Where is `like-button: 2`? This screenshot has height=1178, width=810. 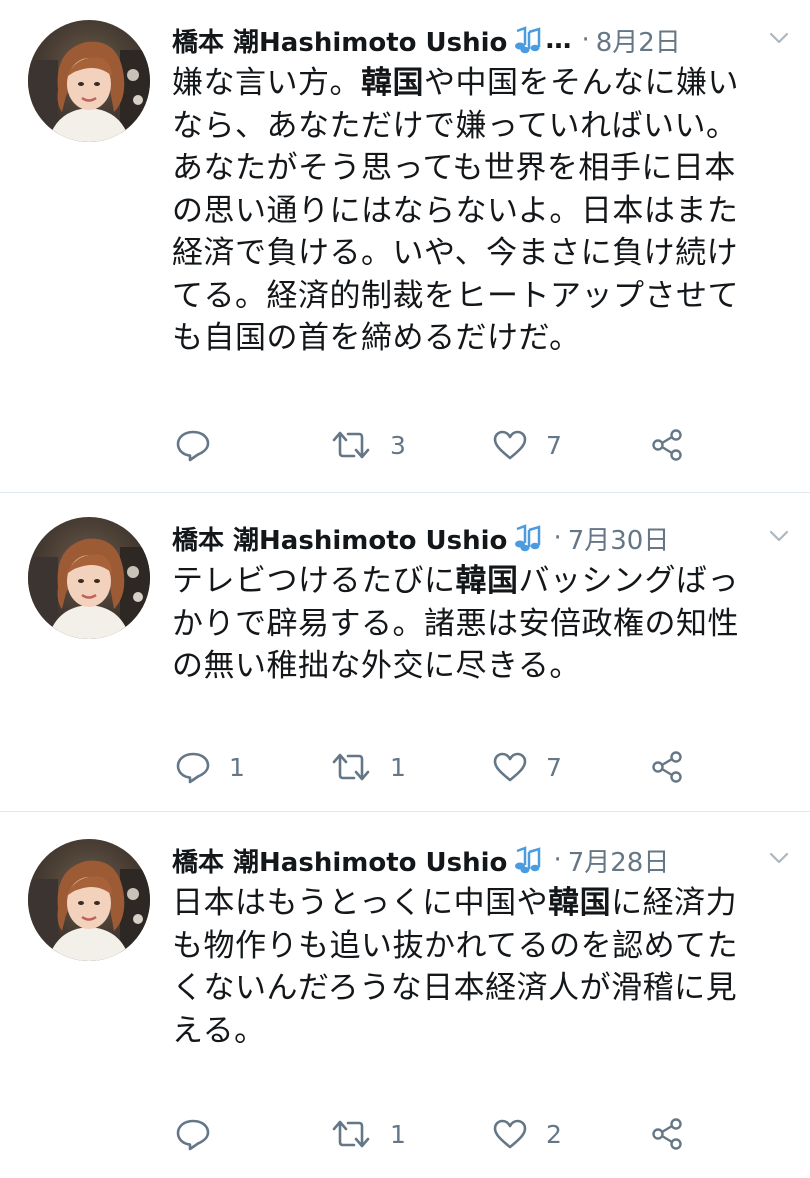 like-button: 2 is located at coordinates (527, 1134).